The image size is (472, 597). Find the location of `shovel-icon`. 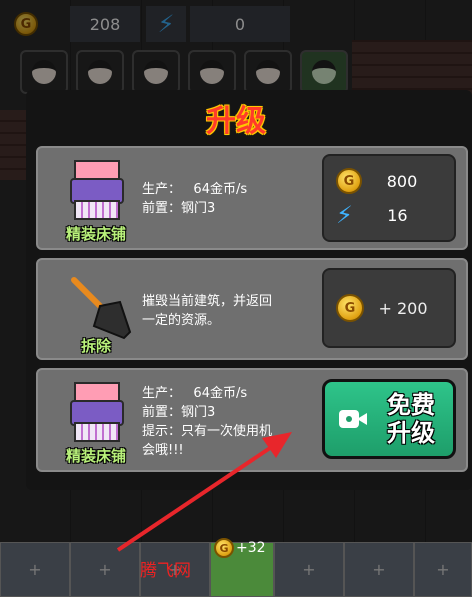

shovel-icon is located at coordinates (101, 308).